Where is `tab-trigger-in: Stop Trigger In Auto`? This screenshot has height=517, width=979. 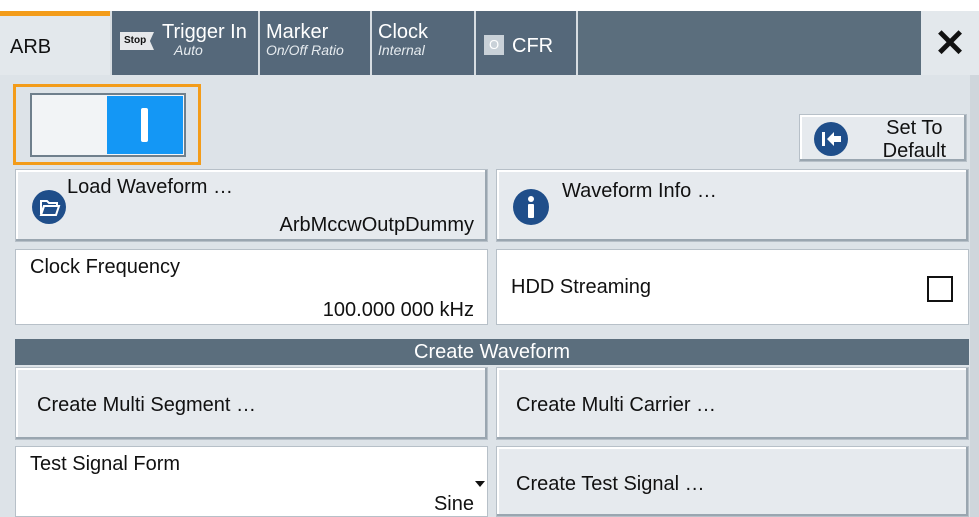 tab-trigger-in: Stop Trigger In Auto is located at coordinates (186, 43).